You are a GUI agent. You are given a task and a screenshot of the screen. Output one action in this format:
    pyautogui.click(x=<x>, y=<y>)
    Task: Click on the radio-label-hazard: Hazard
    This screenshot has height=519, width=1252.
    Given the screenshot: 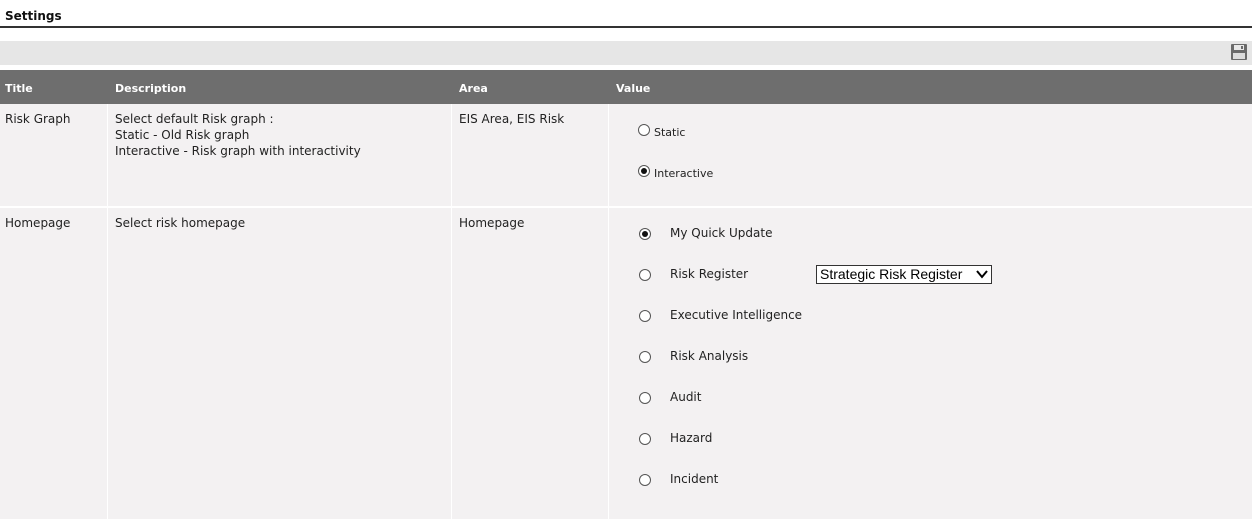 What is the action you would take?
    pyautogui.click(x=691, y=438)
    